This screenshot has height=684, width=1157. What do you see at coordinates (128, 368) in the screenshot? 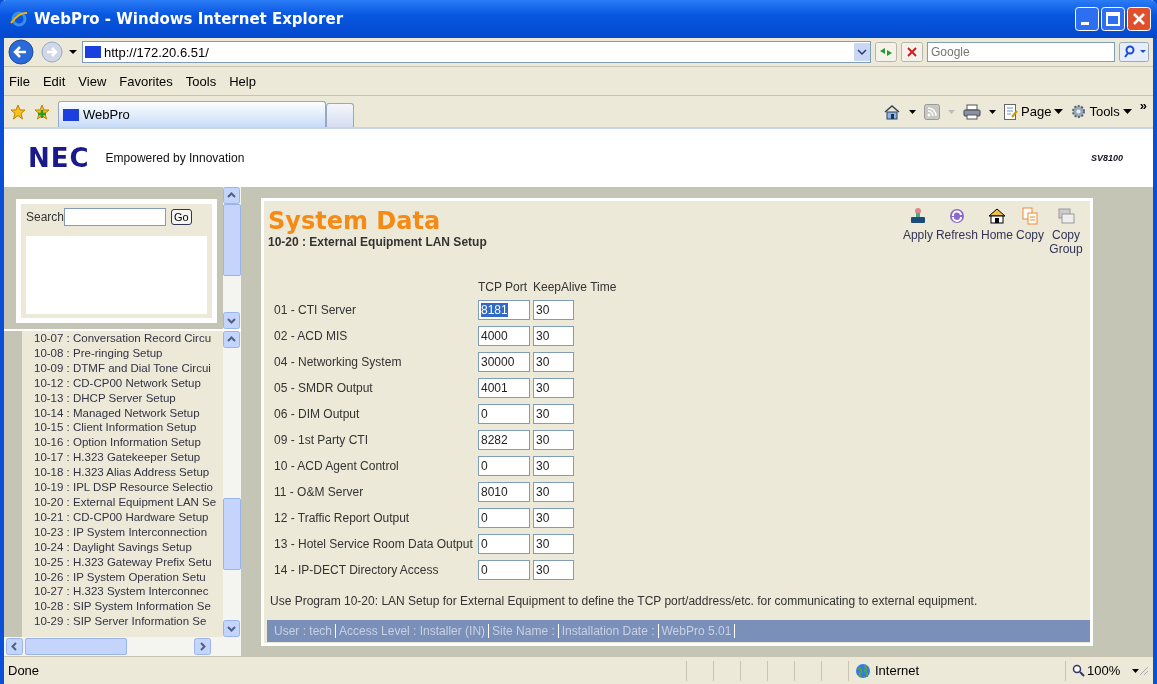
I see `nav-link: 10-09 : DTMF and Dial Tone Circui` at bounding box center [128, 368].